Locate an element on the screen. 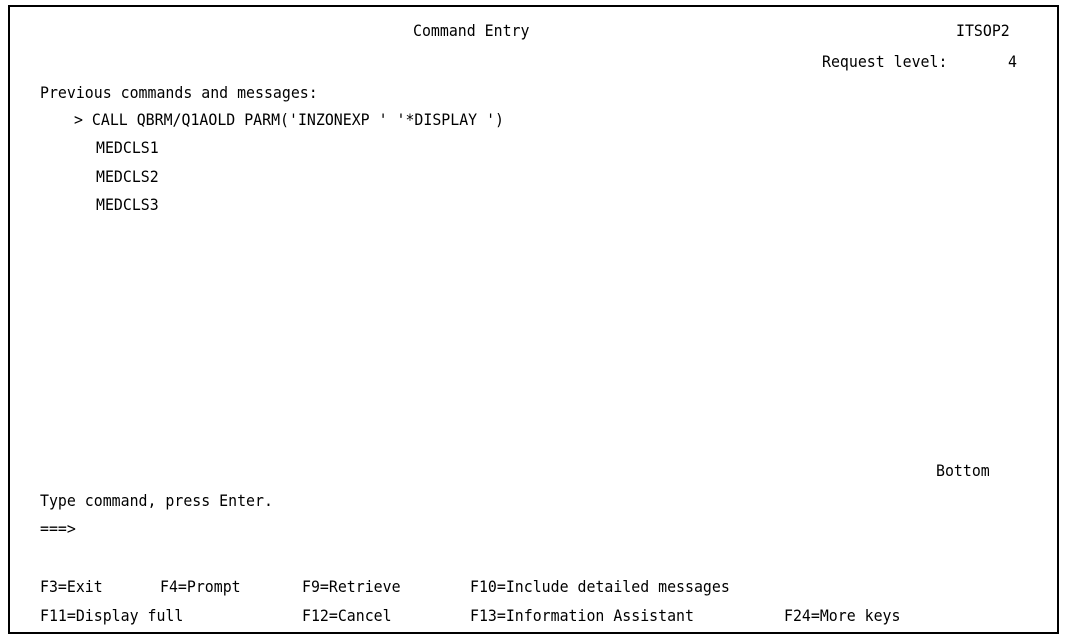 Image resolution: width=1067 pixels, height=640 pixels. command-input is located at coordinates (548, 529).